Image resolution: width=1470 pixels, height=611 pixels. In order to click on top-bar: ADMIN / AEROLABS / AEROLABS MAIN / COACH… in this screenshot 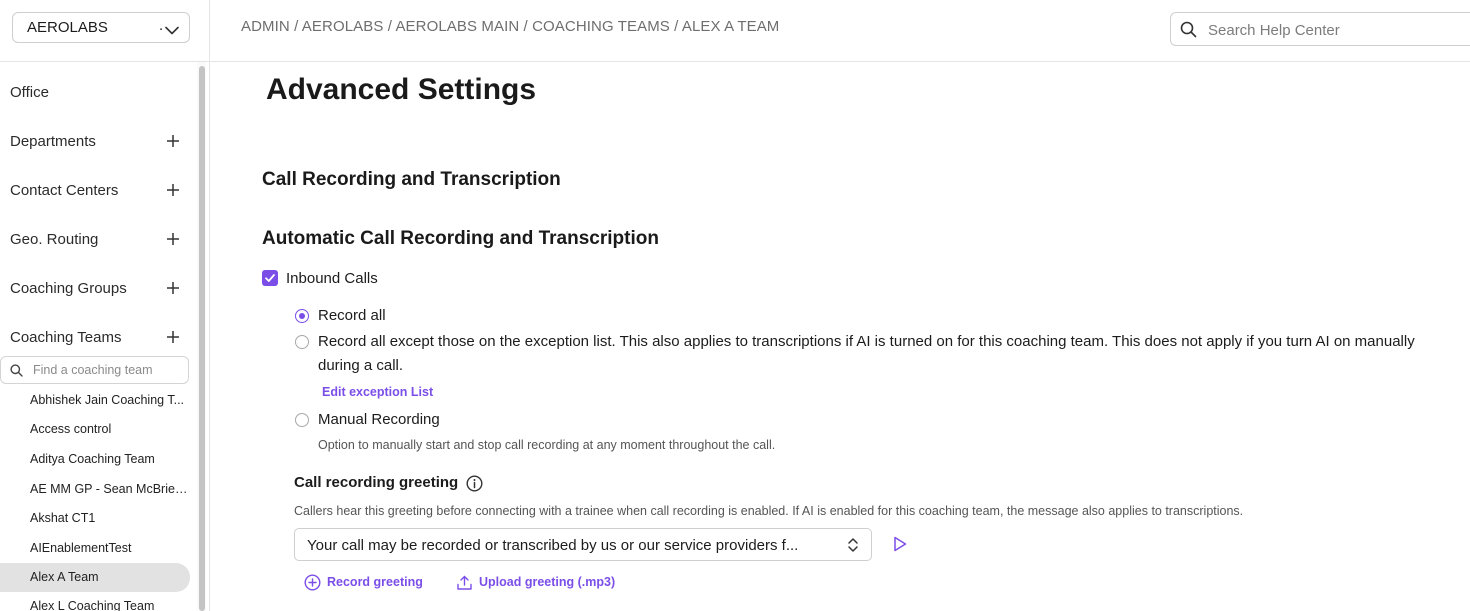, I will do `click(840, 31)`.